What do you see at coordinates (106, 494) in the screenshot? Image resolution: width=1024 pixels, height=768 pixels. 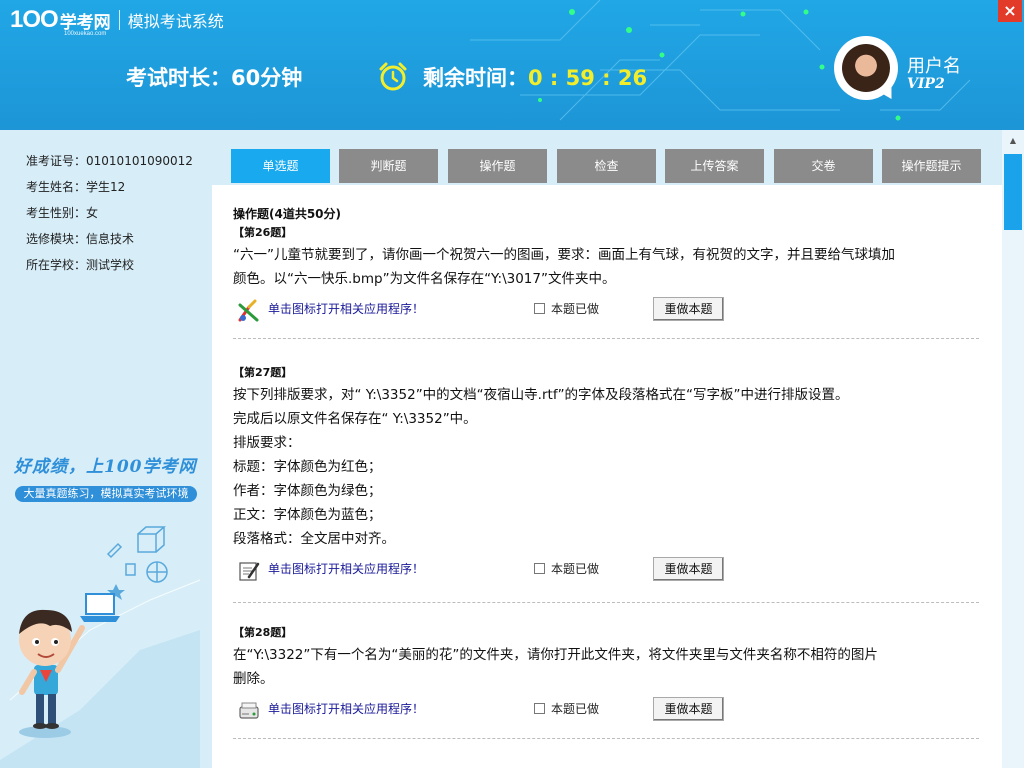 I see `slogan-subtitle: 大量真题练习，模拟真实考试环境` at bounding box center [106, 494].